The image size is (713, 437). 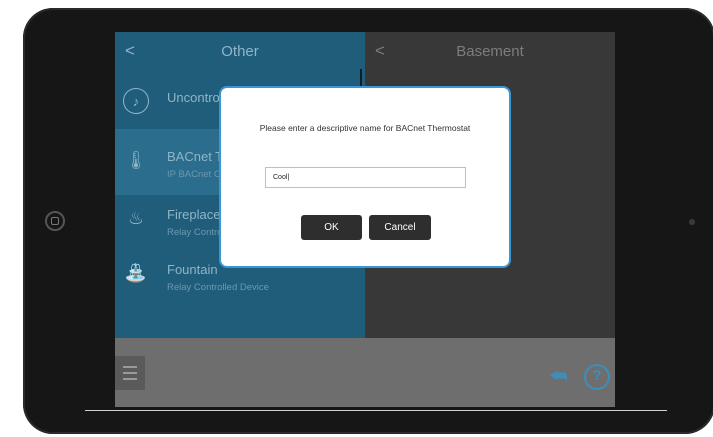 What do you see at coordinates (130, 373) in the screenshot?
I see `hamburger-menu-icon` at bounding box center [130, 373].